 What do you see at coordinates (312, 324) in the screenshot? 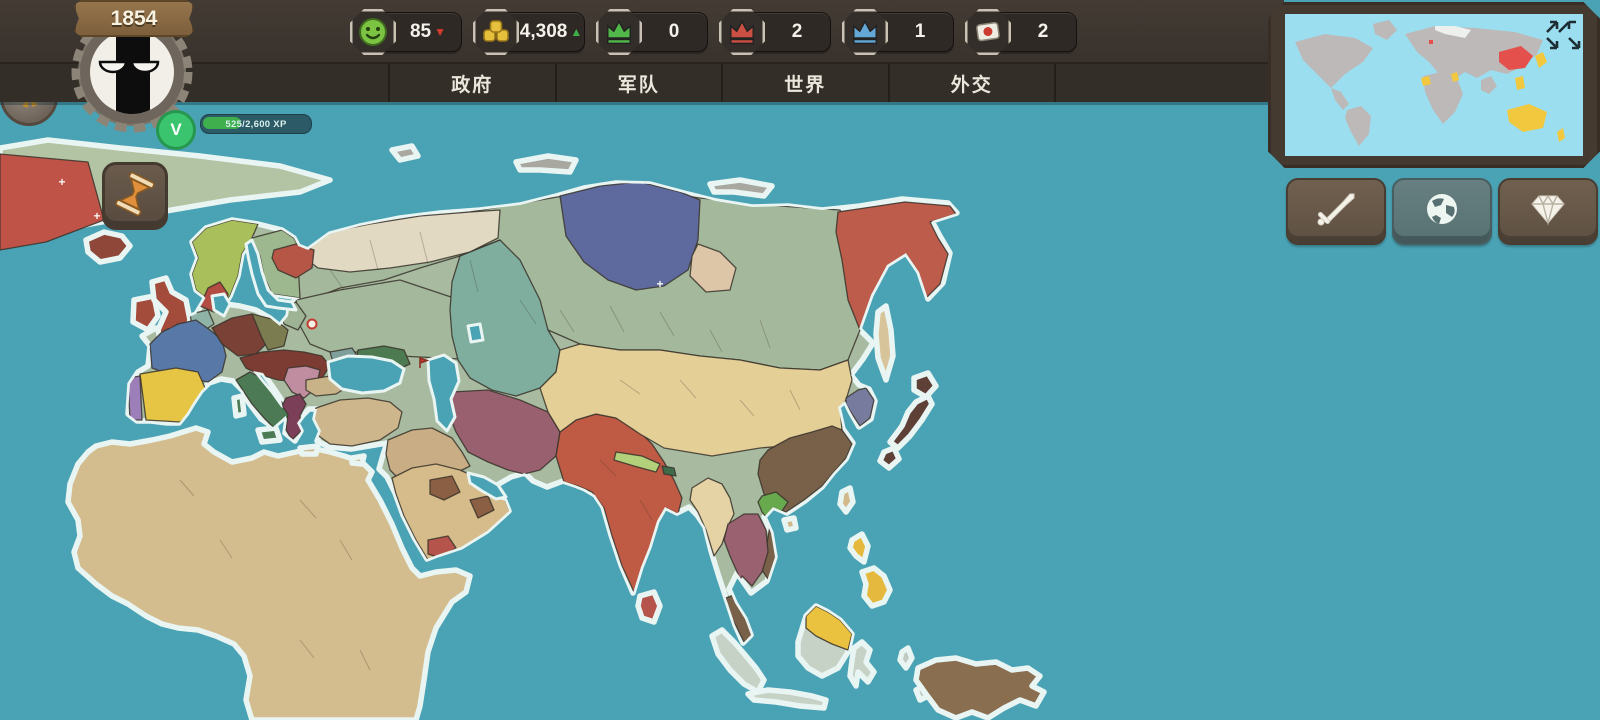
I see `ring-marker-icon` at bounding box center [312, 324].